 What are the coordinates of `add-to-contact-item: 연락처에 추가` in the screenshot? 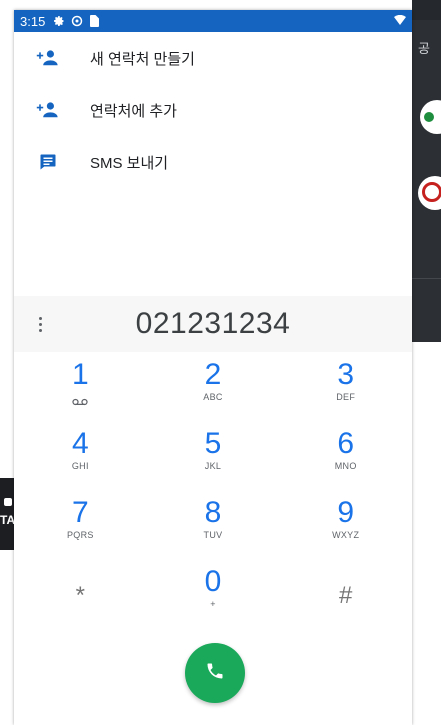 It's located at (213, 110).